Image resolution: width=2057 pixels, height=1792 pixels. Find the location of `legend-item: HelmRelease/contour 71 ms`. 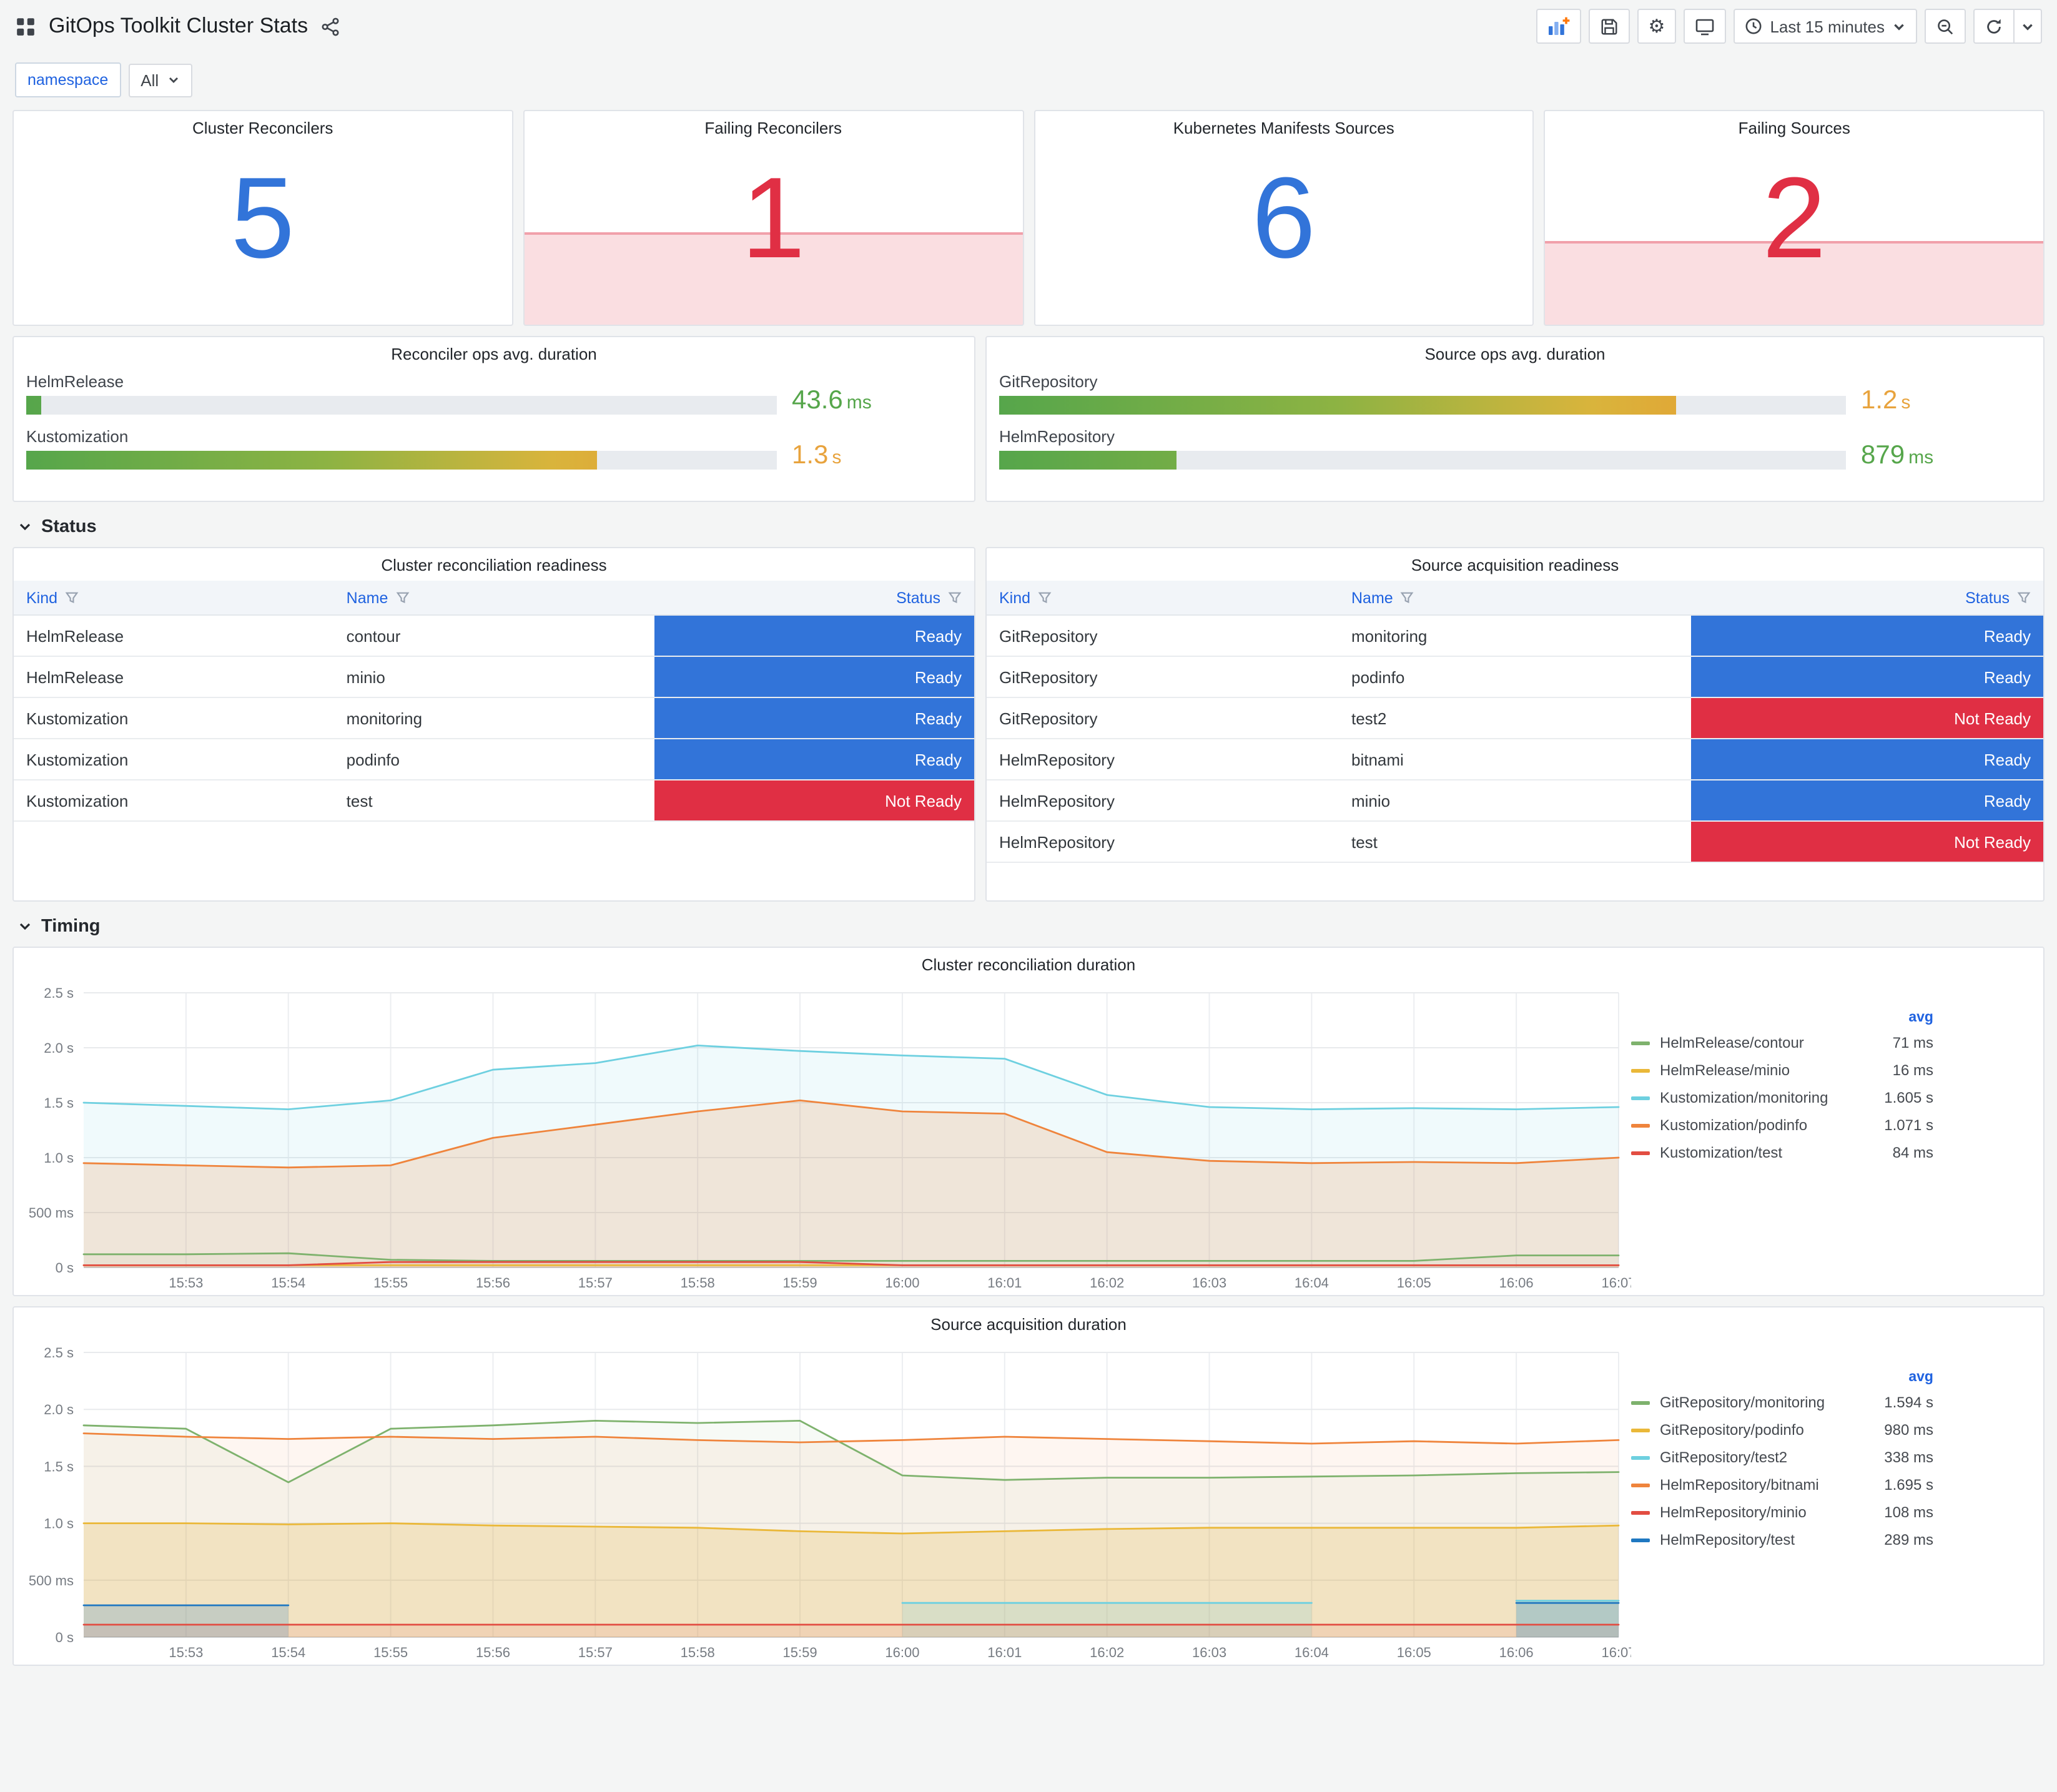

legend-item: HelmRelease/contour 71 ms is located at coordinates (1782, 1042).